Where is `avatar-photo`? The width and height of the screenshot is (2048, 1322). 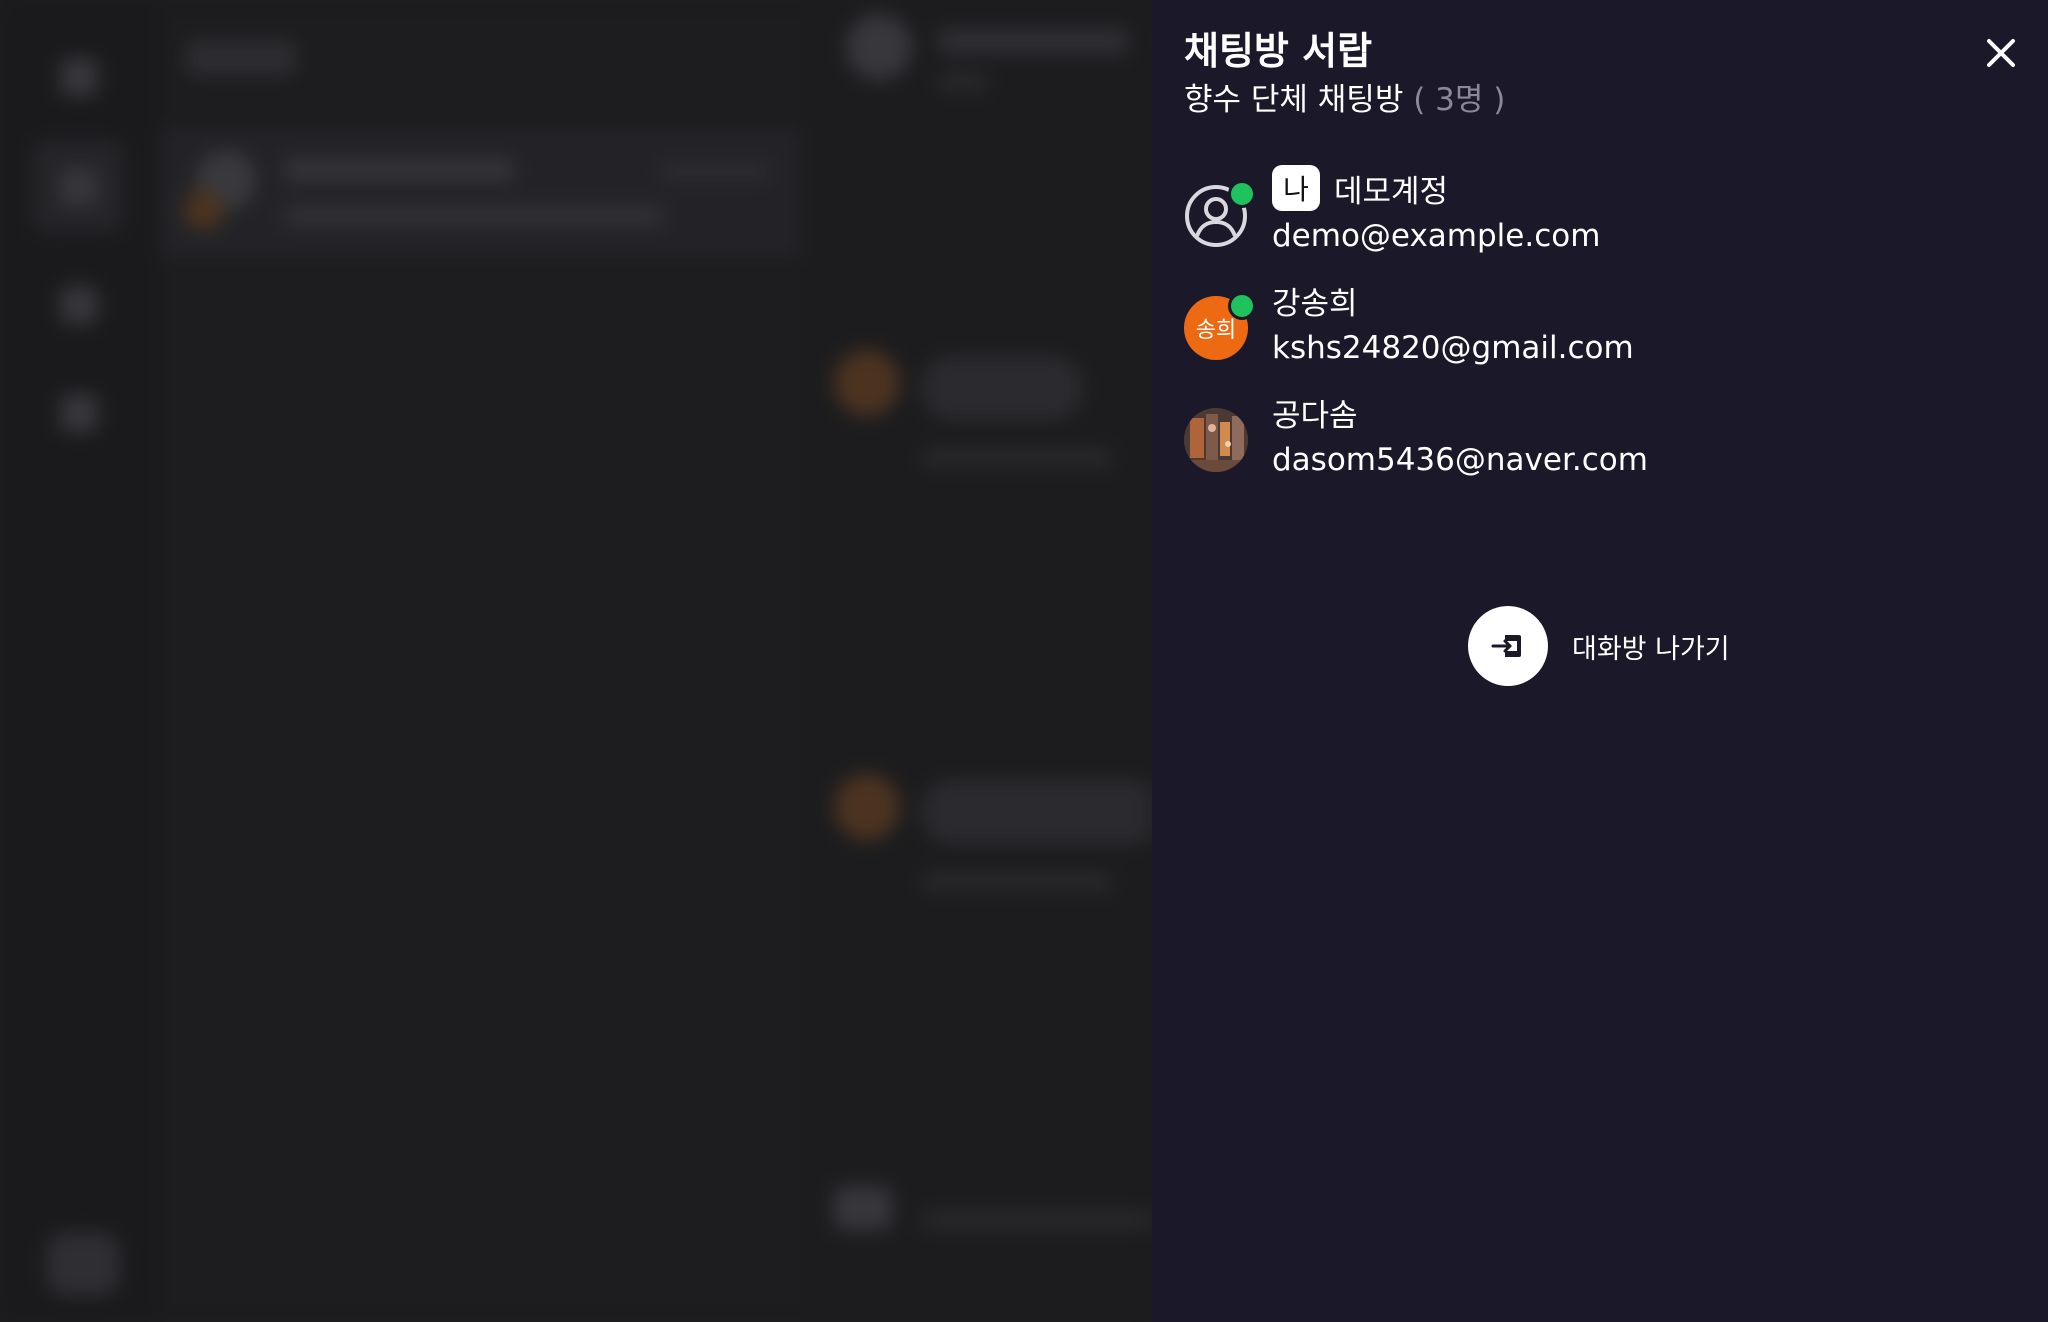 avatar-photo is located at coordinates (1216, 440).